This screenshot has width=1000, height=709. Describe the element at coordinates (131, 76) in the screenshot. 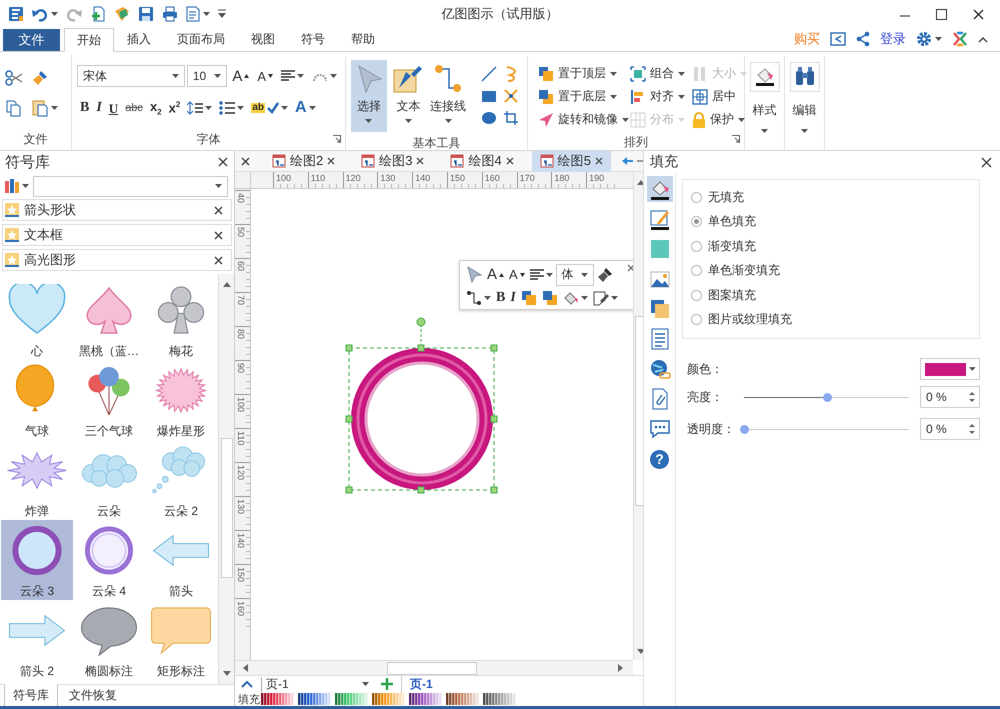

I see `font-select: 宋体` at that location.